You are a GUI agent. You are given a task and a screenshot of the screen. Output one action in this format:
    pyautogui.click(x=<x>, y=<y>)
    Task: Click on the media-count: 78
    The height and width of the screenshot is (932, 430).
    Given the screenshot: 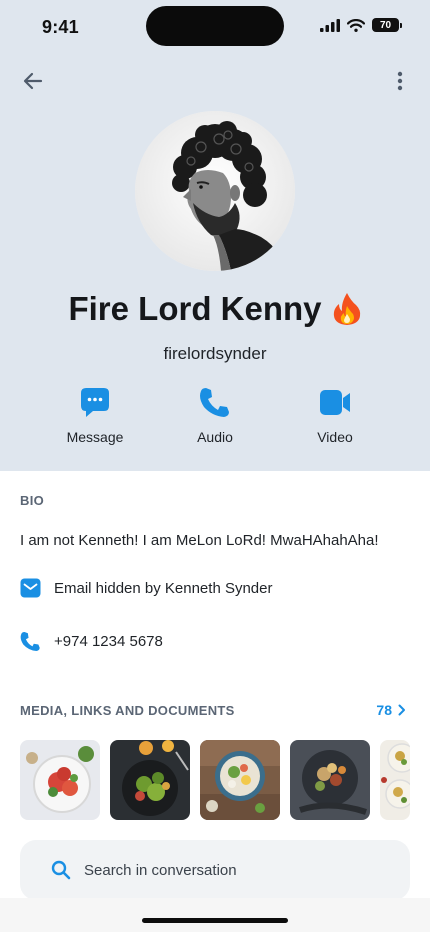 What is the action you would take?
    pyautogui.click(x=384, y=710)
    